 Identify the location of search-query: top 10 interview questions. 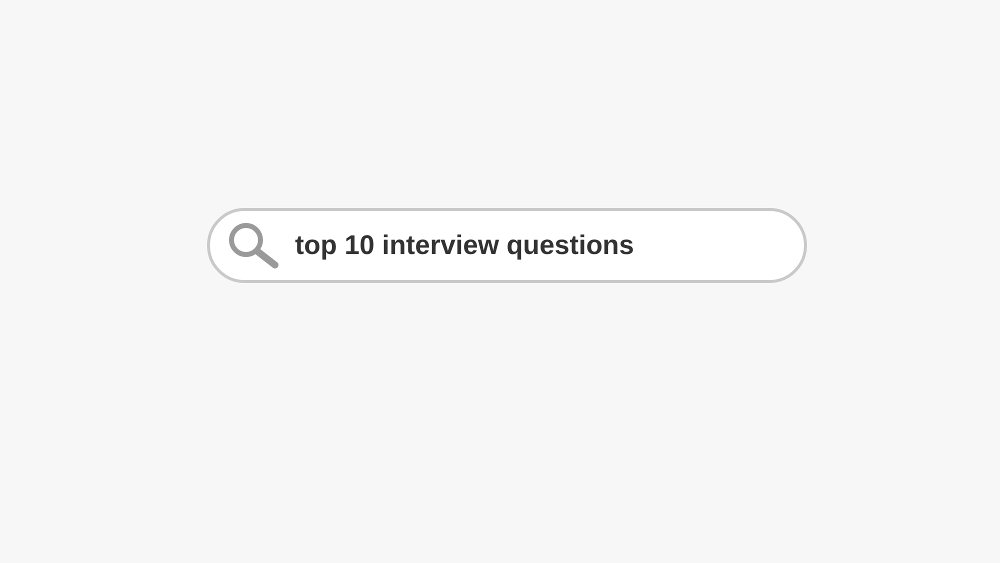
(464, 245).